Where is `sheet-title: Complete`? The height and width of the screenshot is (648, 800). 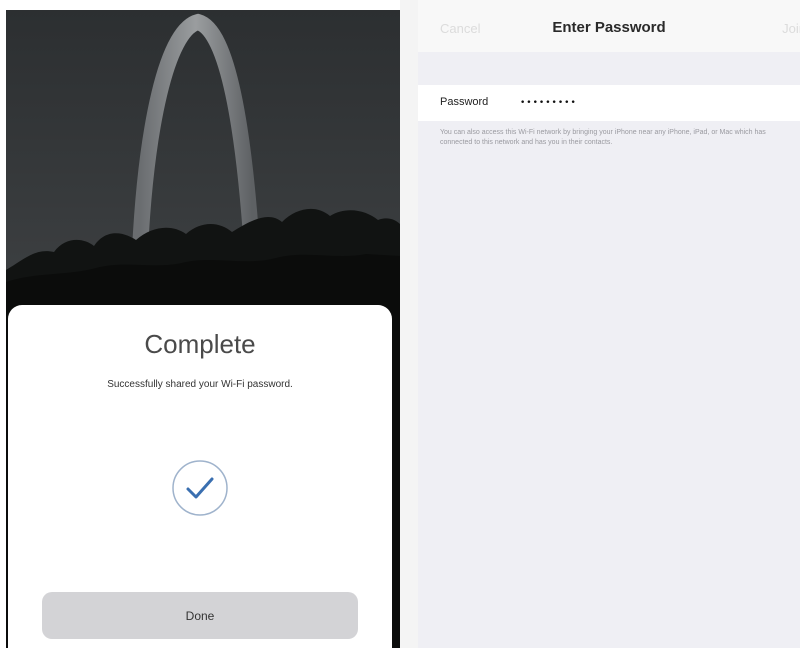
sheet-title: Complete is located at coordinates (200, 344).